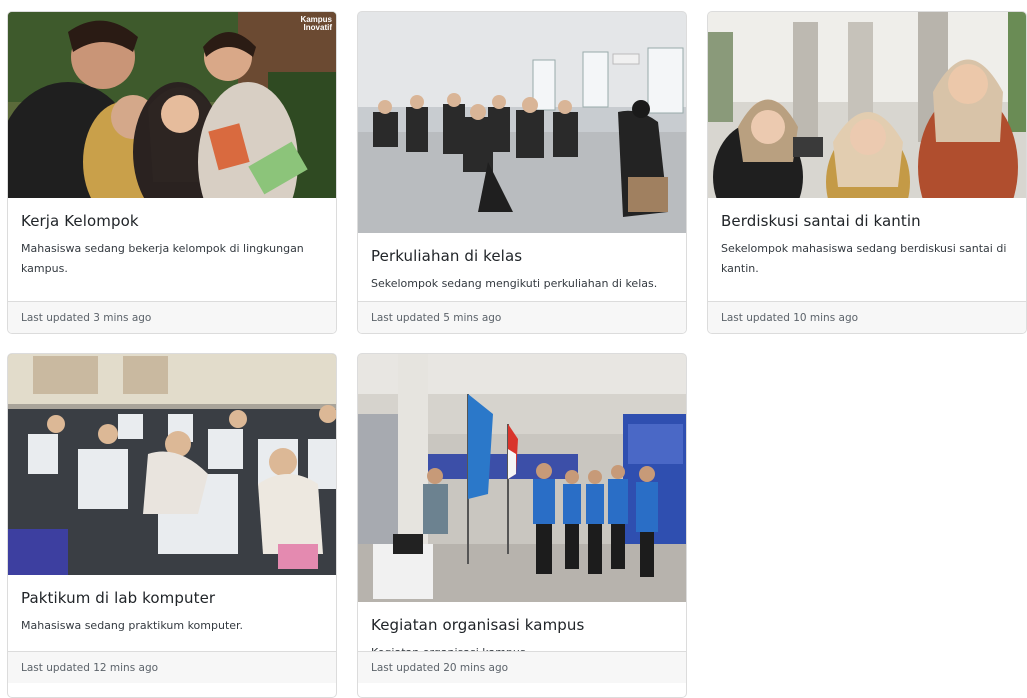 The height and width of the screenshot is (698, 1027). Describe the element at coordinates (867, 317) in the screenshot. I see `card-footer: Last updated 10 mins ago` at that location.